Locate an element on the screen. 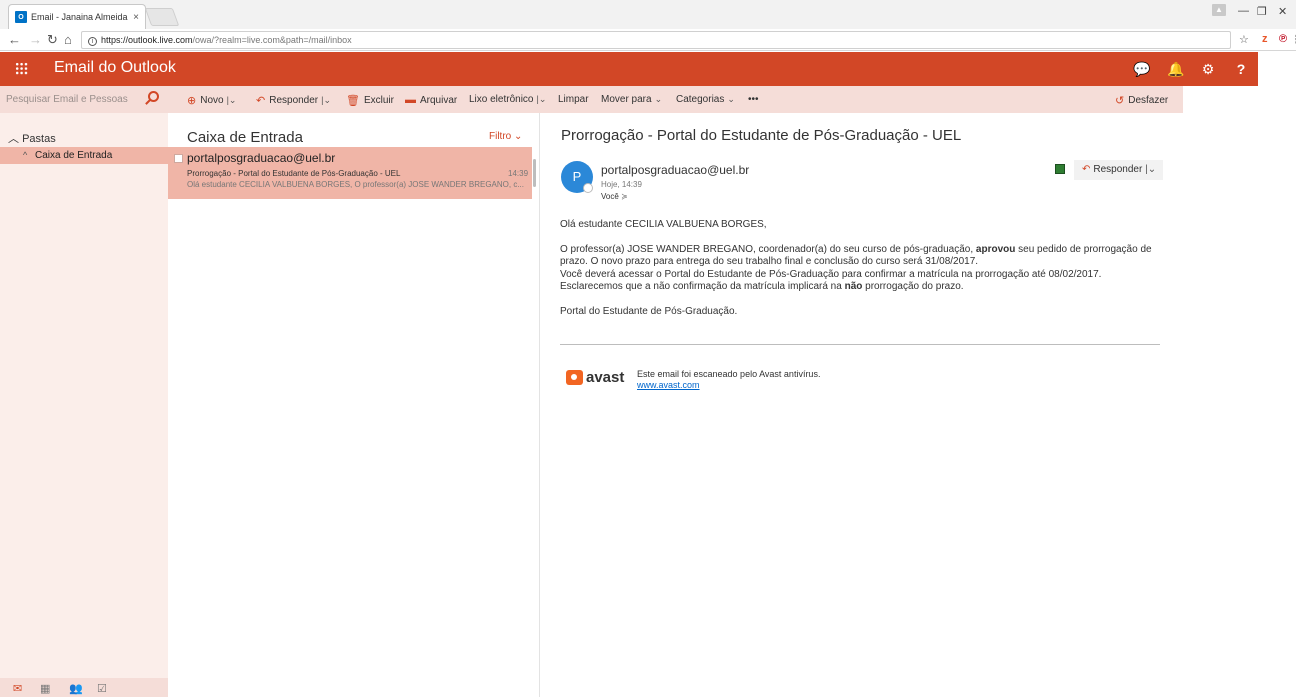  url-host: https://outlook.live.com is located at coordinates (147, 40).